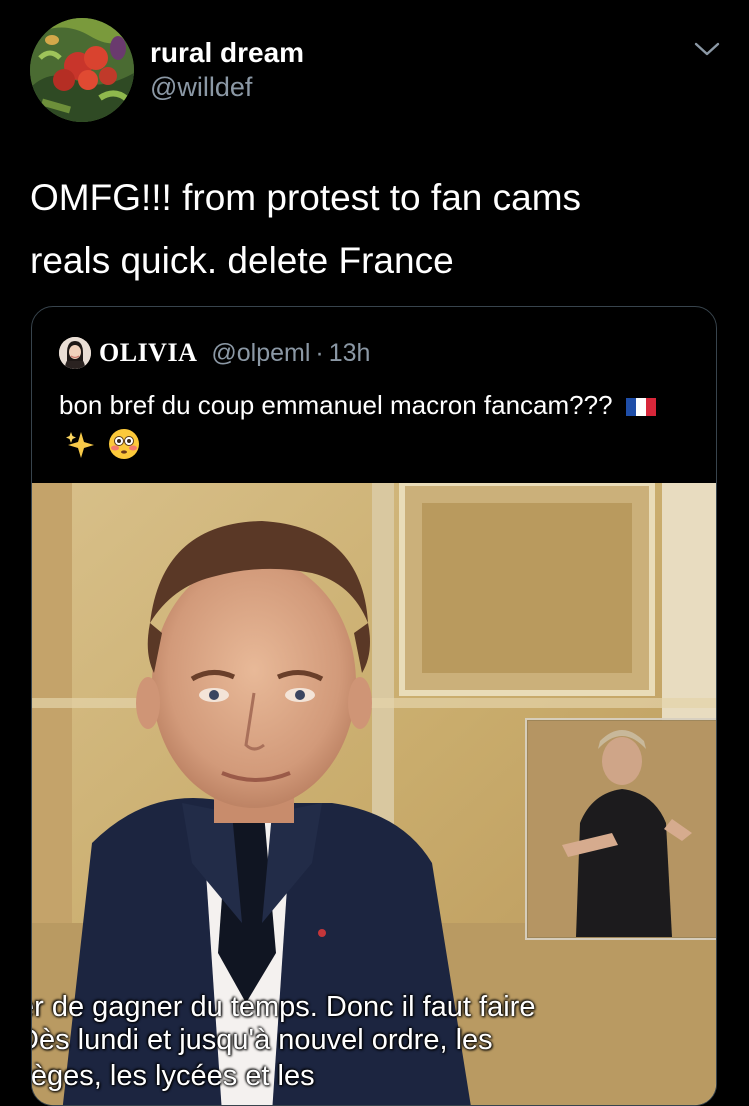 This screenshot has height=1106, width=749. I want to click on sparkles-icon, so click(80, 450).